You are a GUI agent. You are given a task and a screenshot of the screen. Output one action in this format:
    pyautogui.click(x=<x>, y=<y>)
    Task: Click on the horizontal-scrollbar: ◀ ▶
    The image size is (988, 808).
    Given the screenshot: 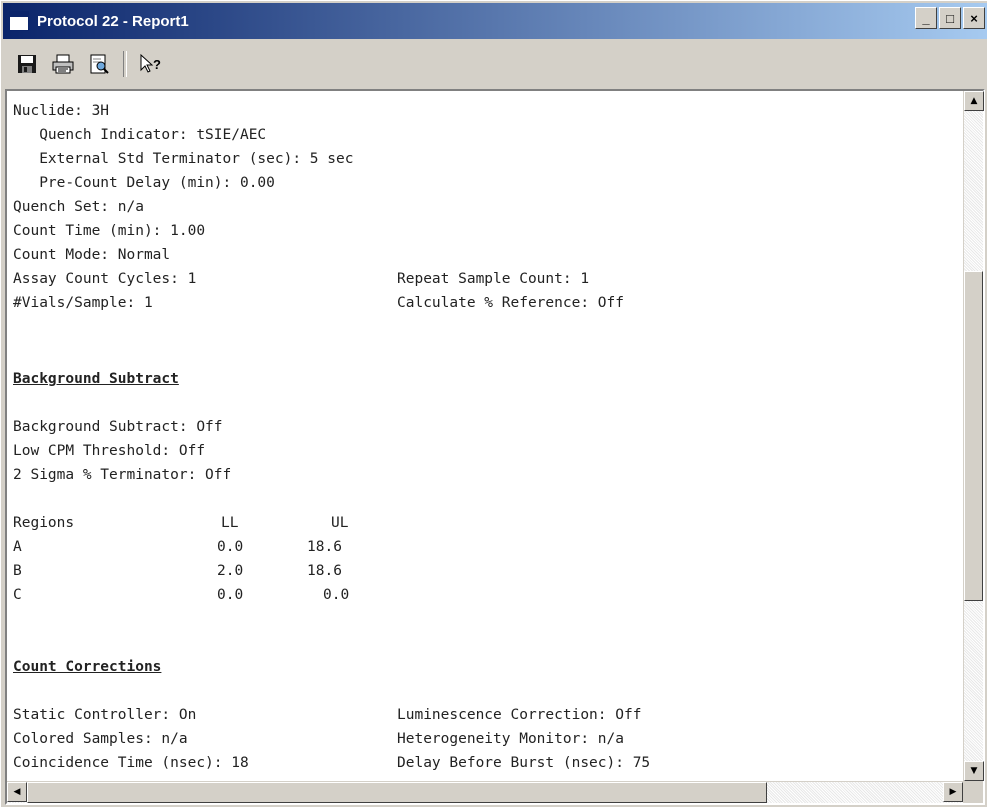 What is the action you would take?
    pyautogui.click(x=485, y=792)
    